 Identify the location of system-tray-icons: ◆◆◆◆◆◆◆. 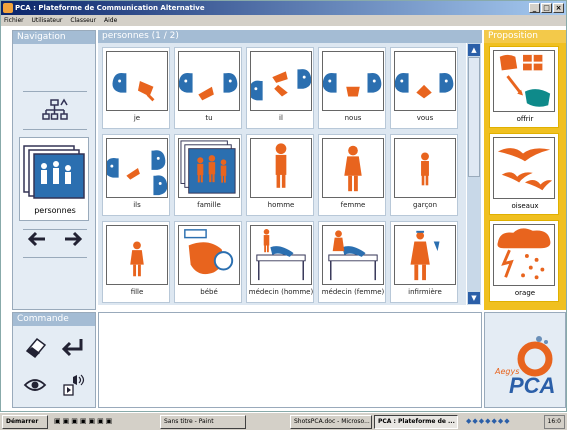
(488, 421).